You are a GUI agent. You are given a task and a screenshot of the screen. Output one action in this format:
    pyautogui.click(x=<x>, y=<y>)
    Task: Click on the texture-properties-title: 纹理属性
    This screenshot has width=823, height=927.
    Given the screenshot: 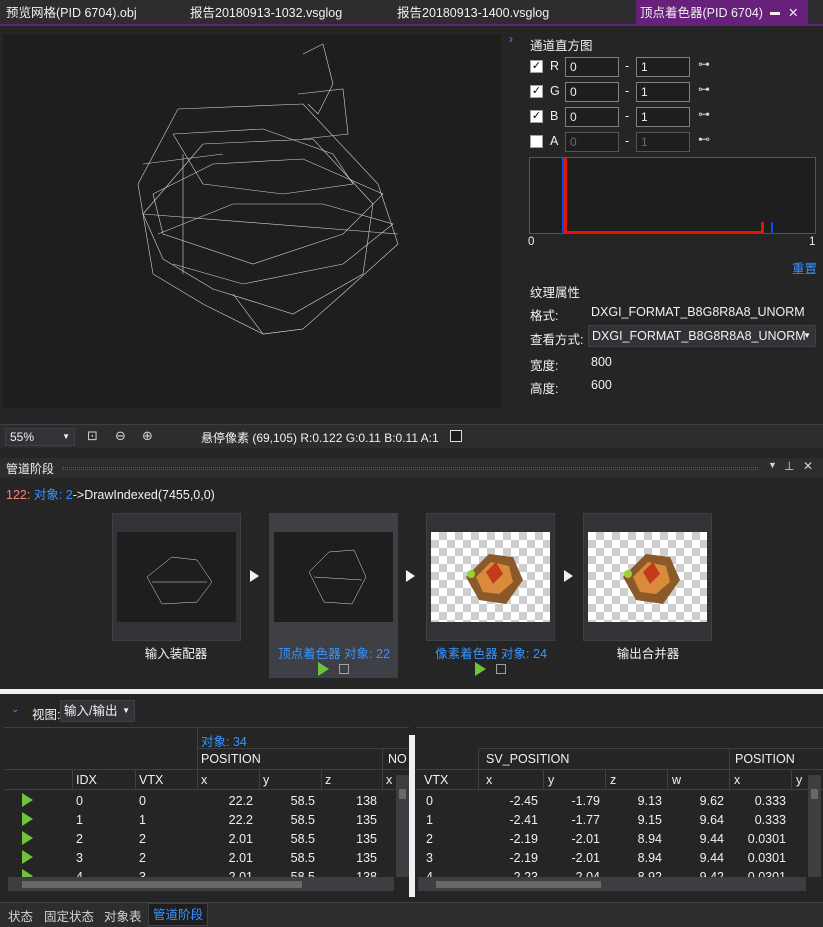 What is the action you would take?
    pyautogui.click(x=555, y=293)
    